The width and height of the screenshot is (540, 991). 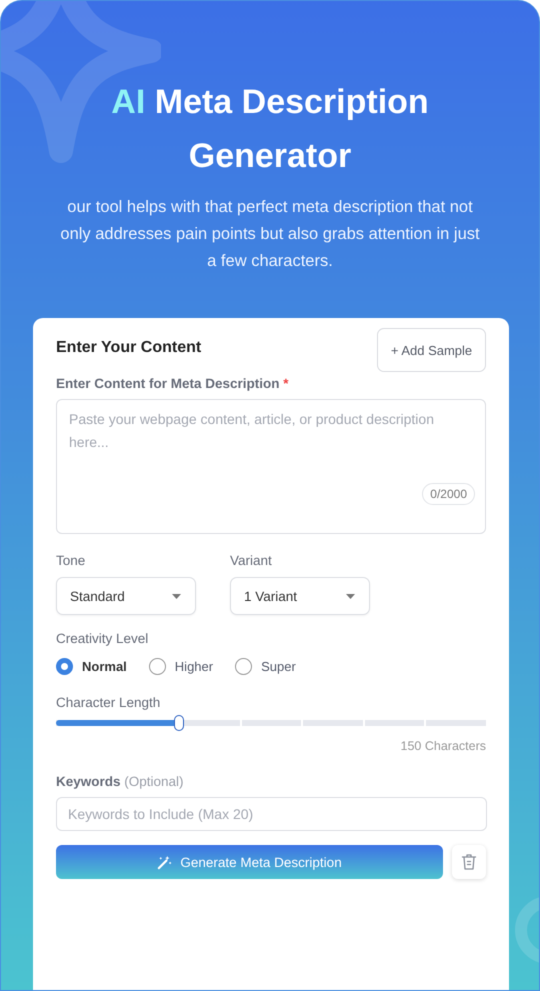 I want to click on magic-wand-icon, so click(x=164, y=862).